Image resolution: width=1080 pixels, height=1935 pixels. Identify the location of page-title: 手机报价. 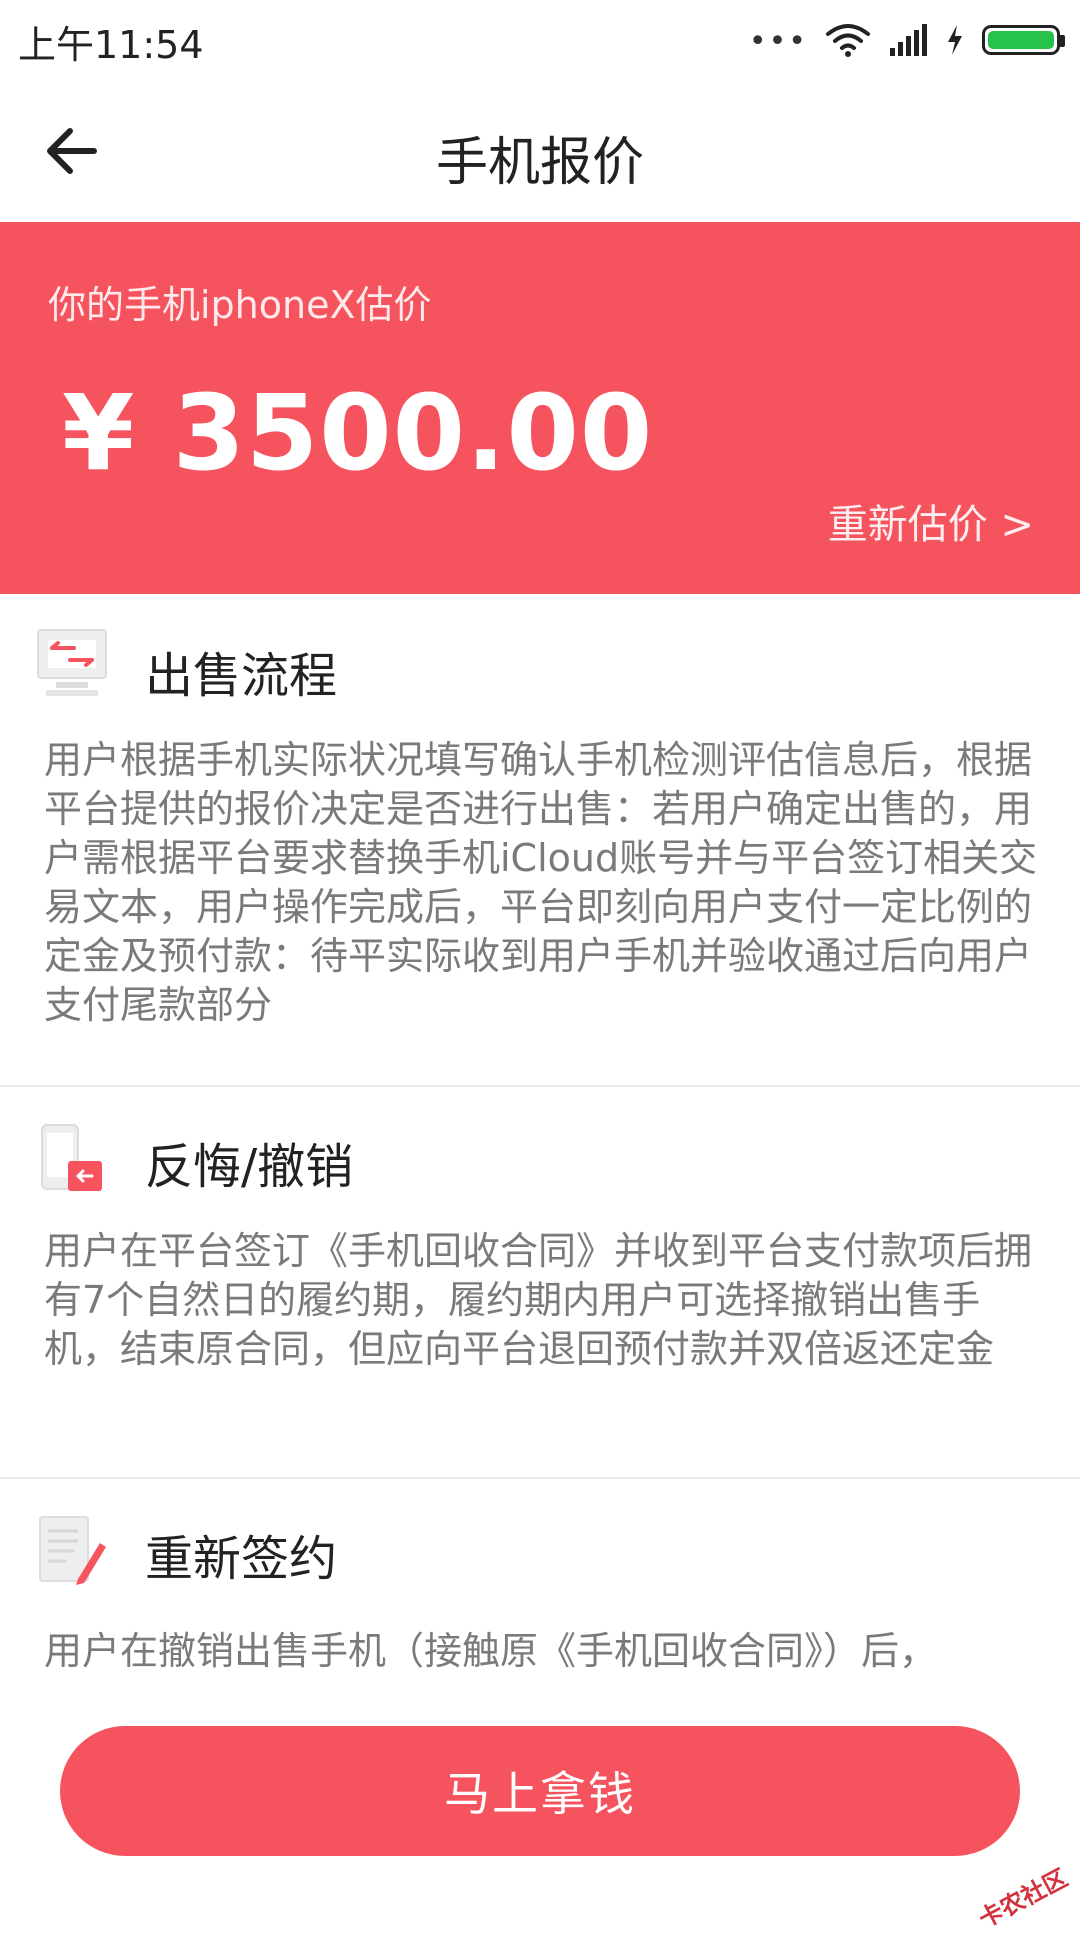
(539, 163).